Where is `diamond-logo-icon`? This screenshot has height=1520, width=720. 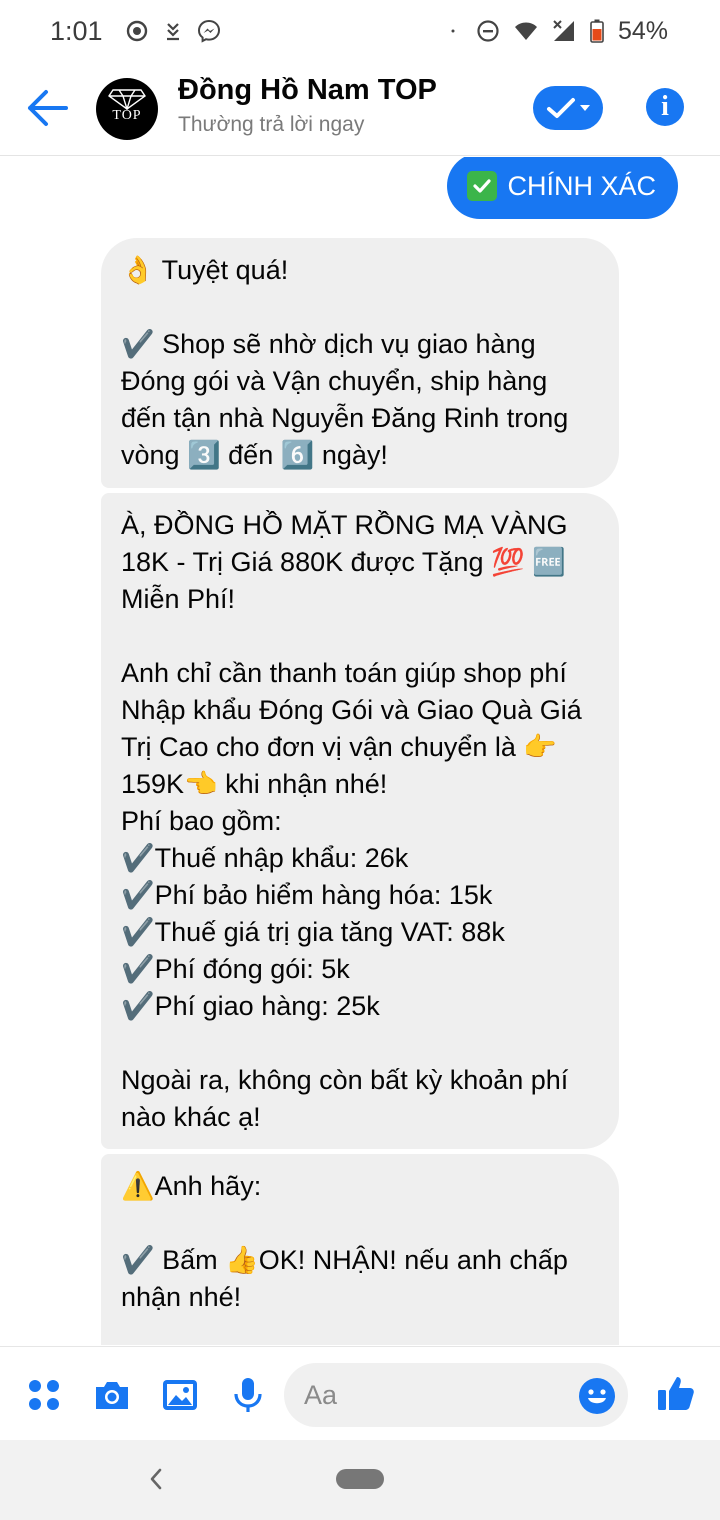 diamond-logo-icon is located at coordinates (127, 99).